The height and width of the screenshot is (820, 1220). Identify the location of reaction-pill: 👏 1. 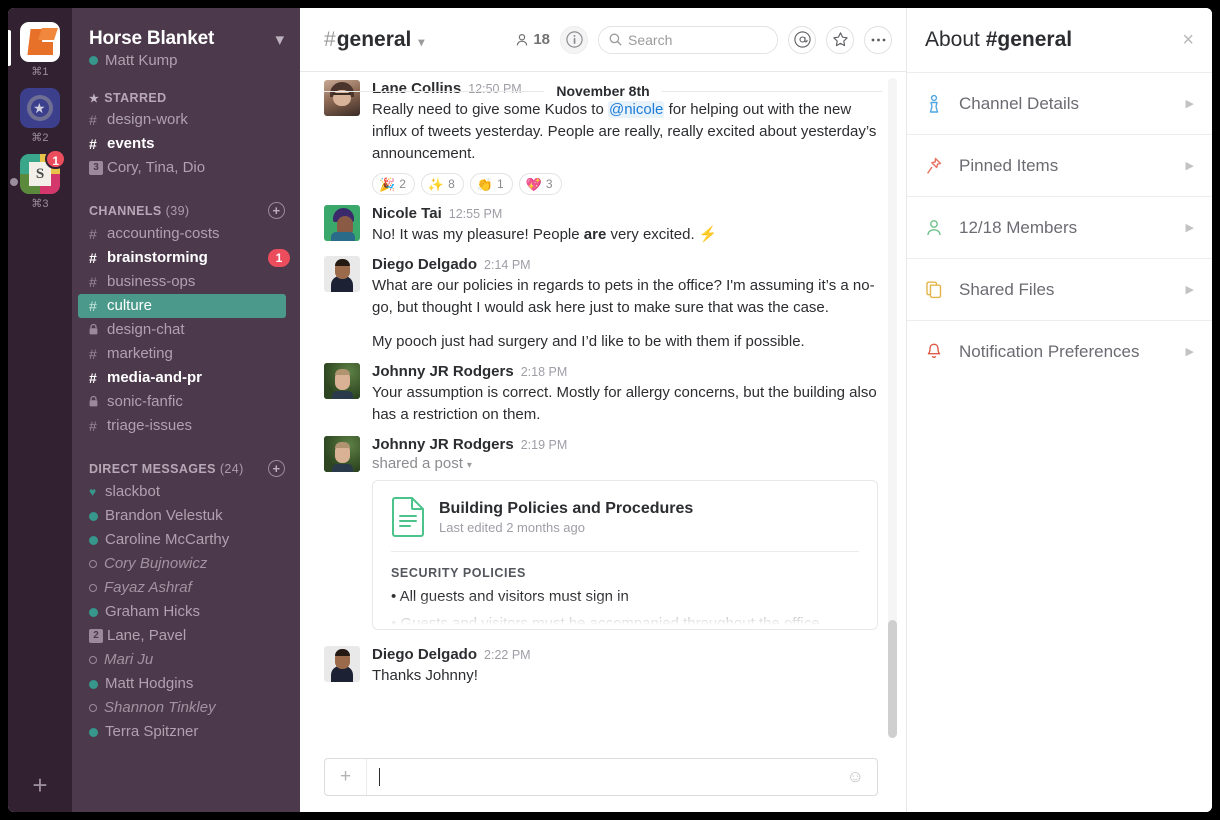
(491, 184).